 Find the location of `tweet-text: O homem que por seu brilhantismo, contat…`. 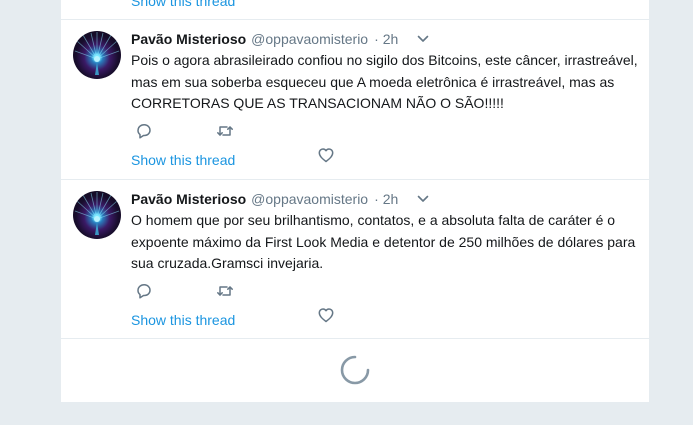

tweet-text: O homem que por seu brilhantismo, contat… is located at coordinates (383, 241).